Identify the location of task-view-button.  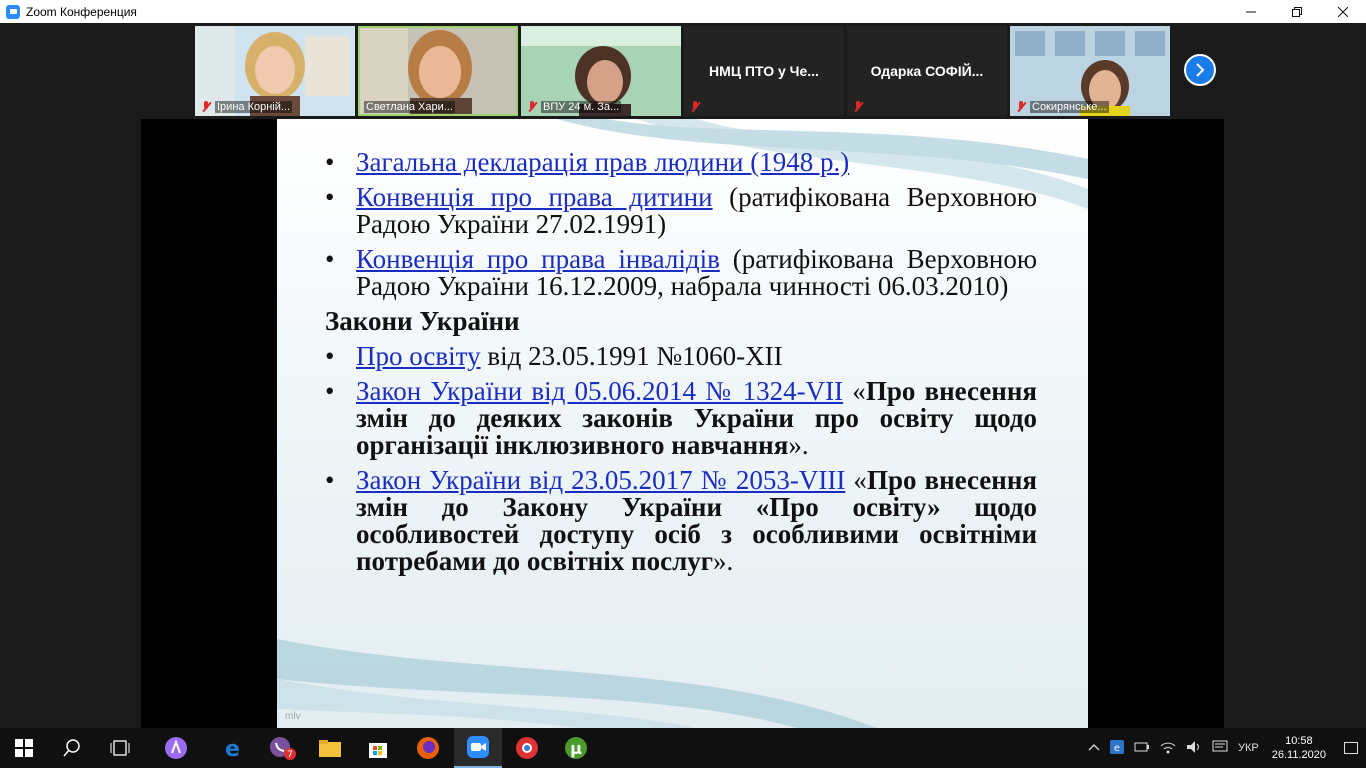
(120, 748).